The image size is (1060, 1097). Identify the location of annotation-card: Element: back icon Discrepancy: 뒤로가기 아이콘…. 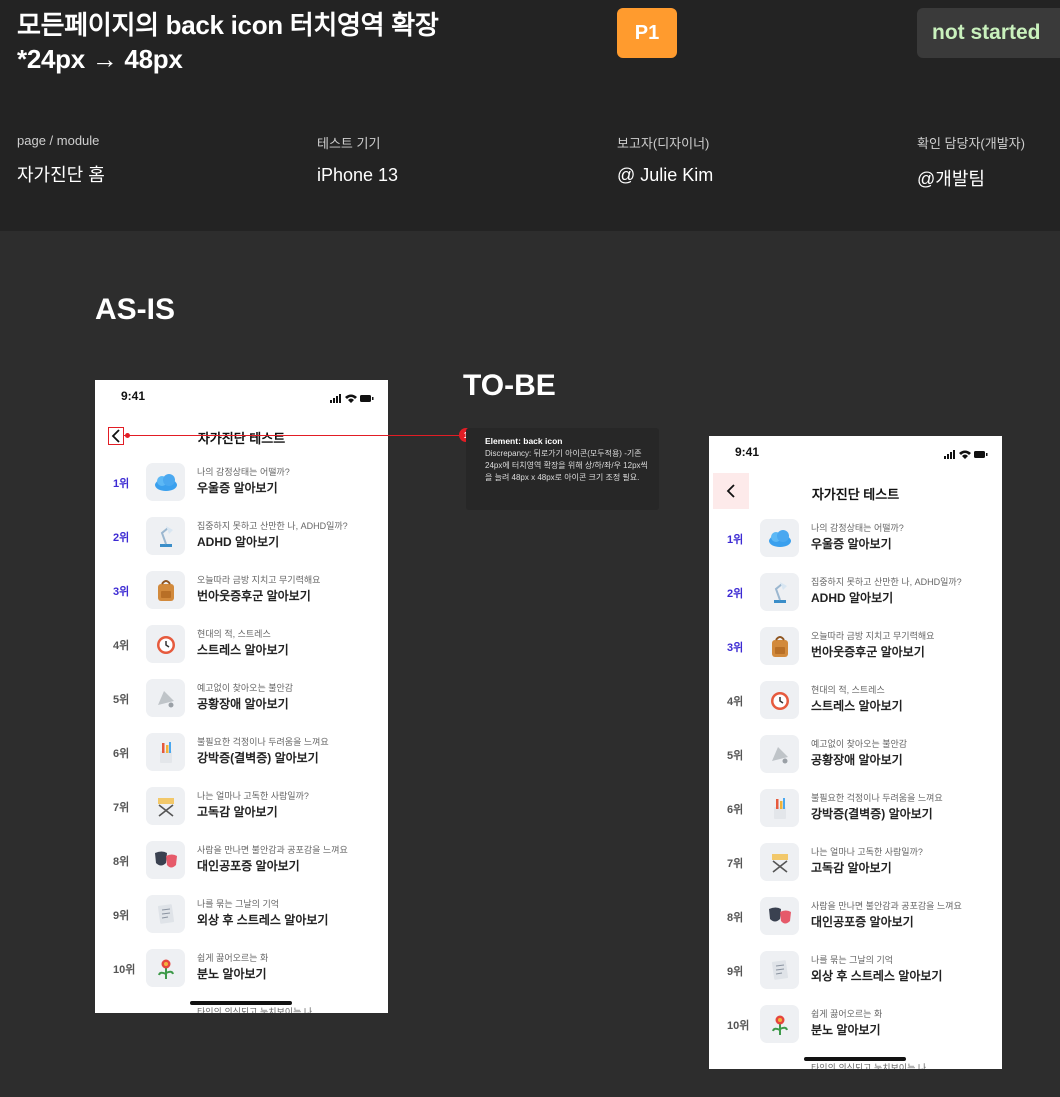
(562, 469).